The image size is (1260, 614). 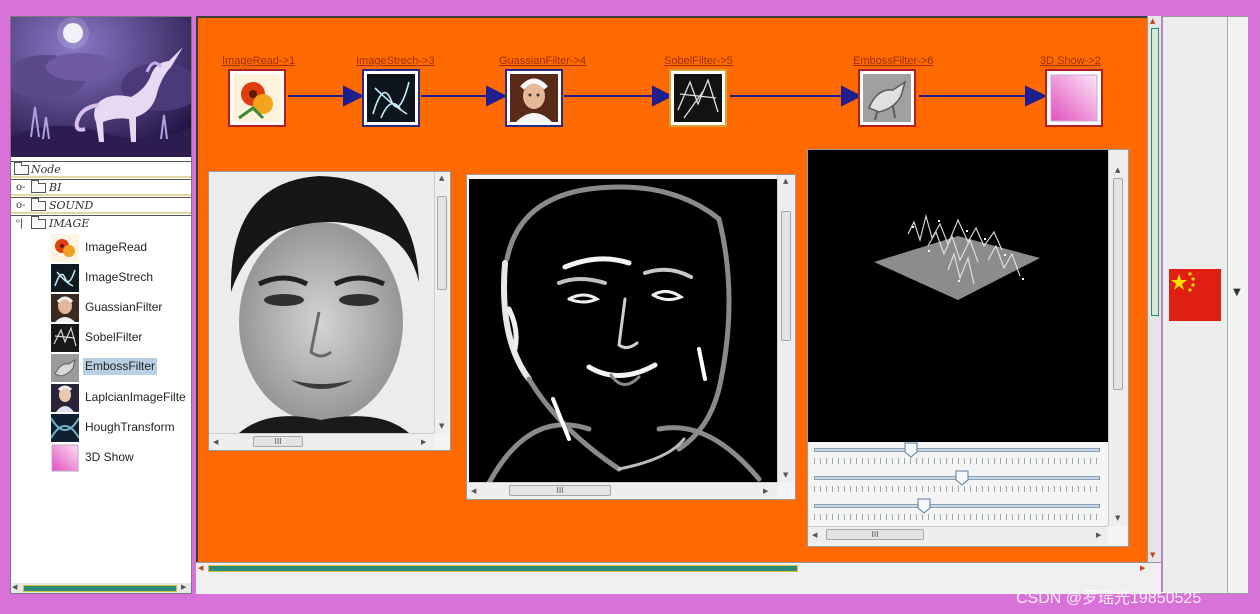 I want to click on tree-item-label: ImageRead, so click(x=116, y=247).